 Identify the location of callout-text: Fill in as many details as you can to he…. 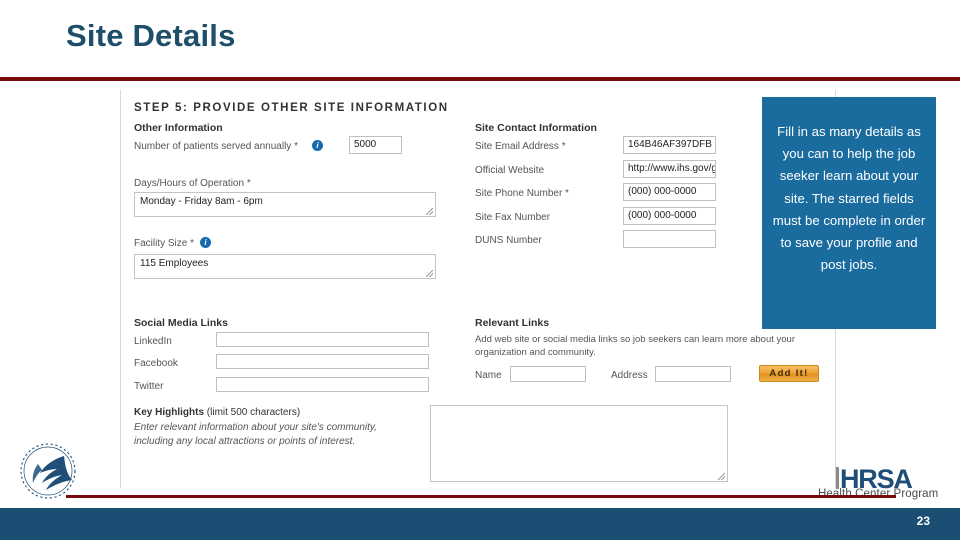
(849, 198).